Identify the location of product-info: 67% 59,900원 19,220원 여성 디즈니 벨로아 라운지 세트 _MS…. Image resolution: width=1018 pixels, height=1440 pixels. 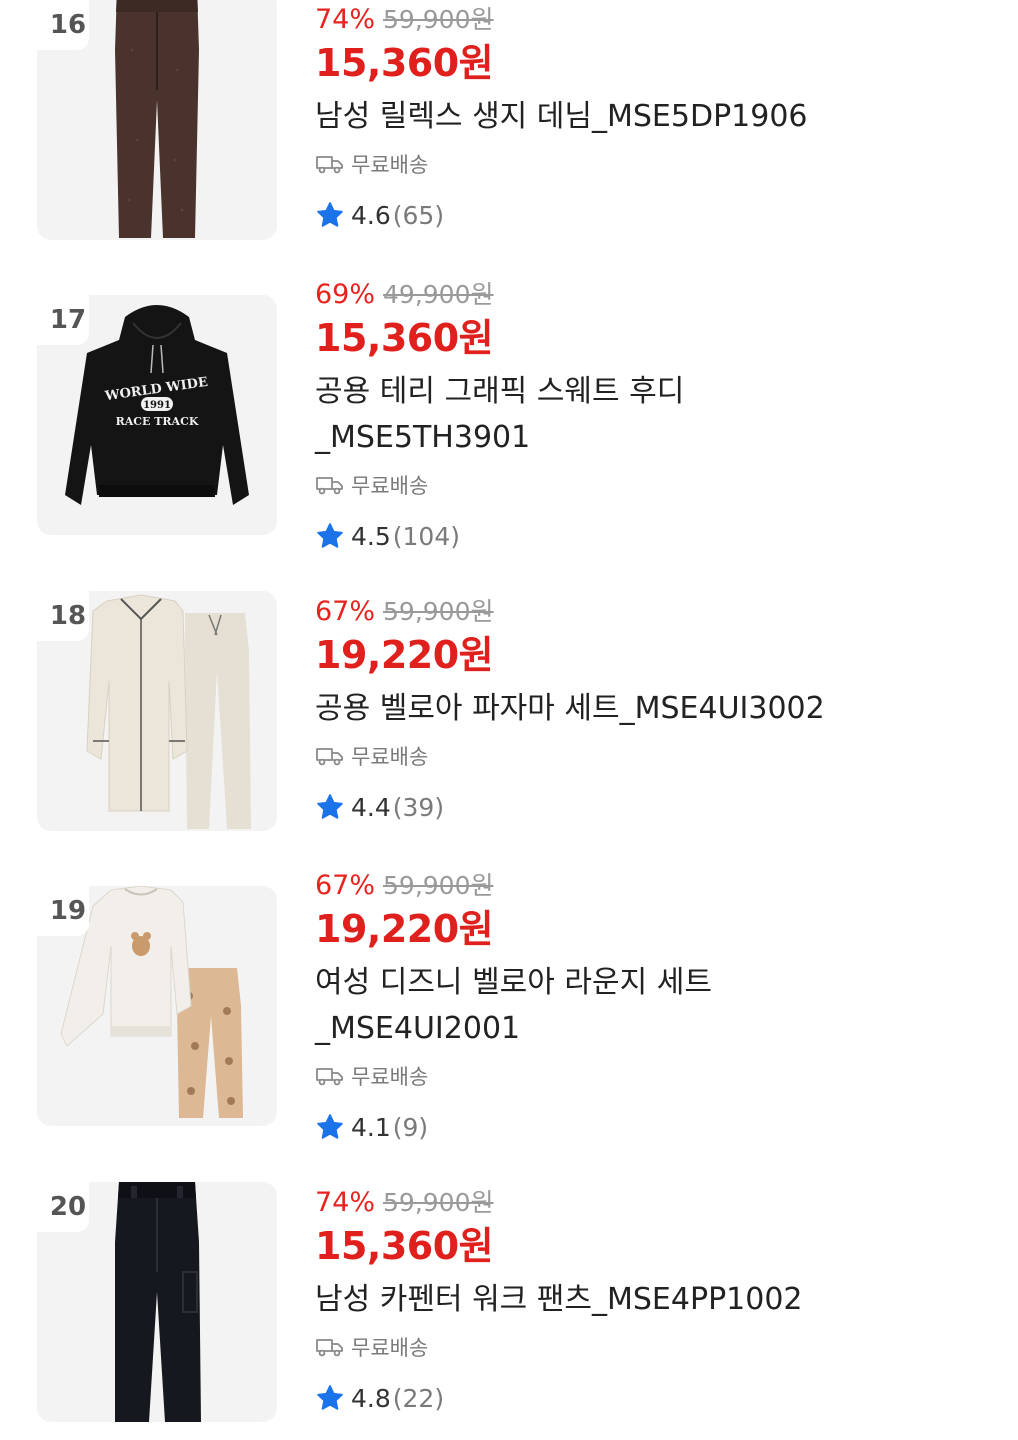
(655, 1010).